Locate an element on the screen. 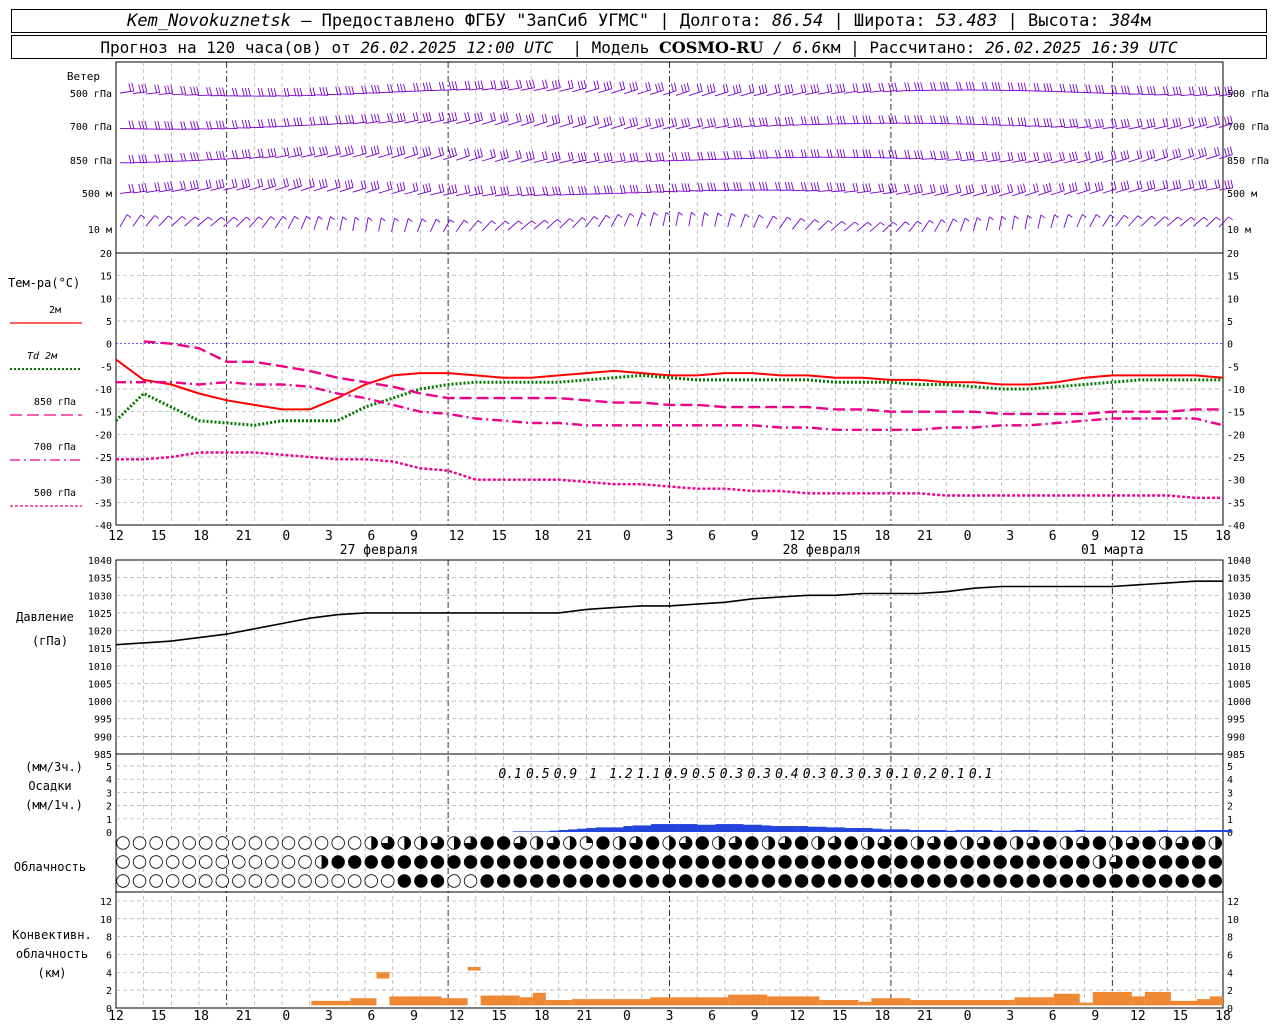  precip-y-tick: 3 is located at coordinates (109, 793).